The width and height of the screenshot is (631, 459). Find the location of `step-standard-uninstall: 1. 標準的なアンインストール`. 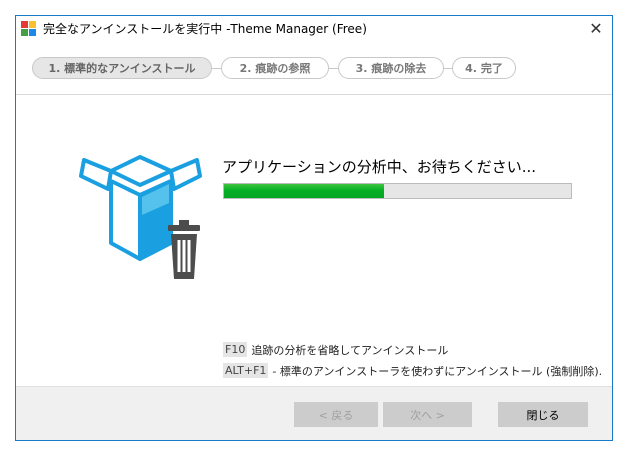

step-standard-uninstall: 1. 標準的なアンインストール is located at coordinates (122, 68).